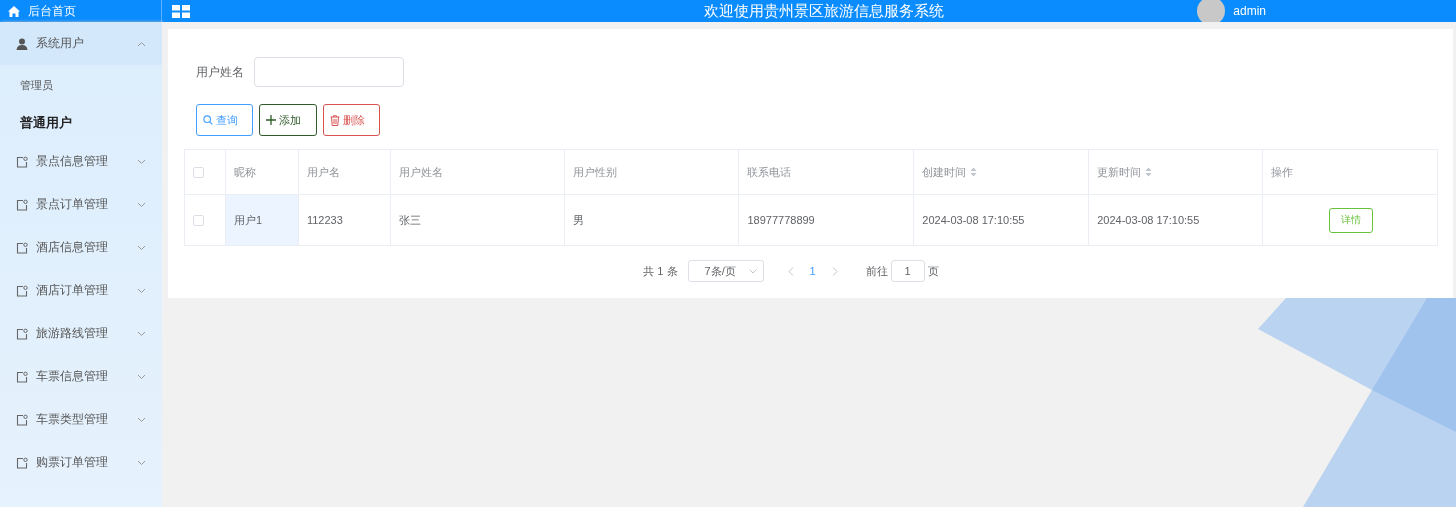 This screenshot has width=1456, height=507. I want to click on column-header: 创建时间, so click(944, 172).